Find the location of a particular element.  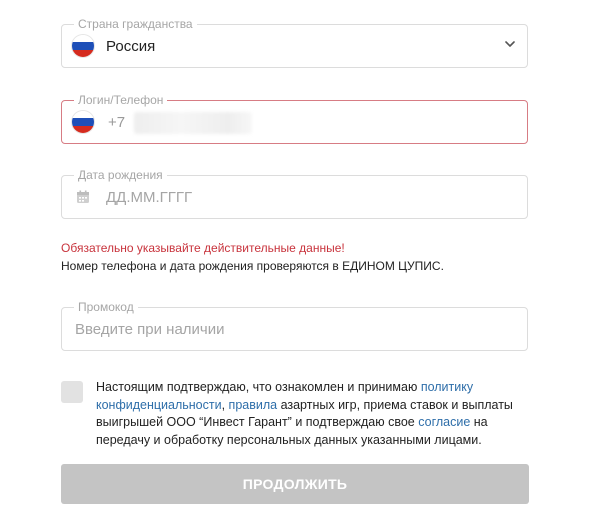

phone-prefix: +7 is located at coordinates (117, 122).